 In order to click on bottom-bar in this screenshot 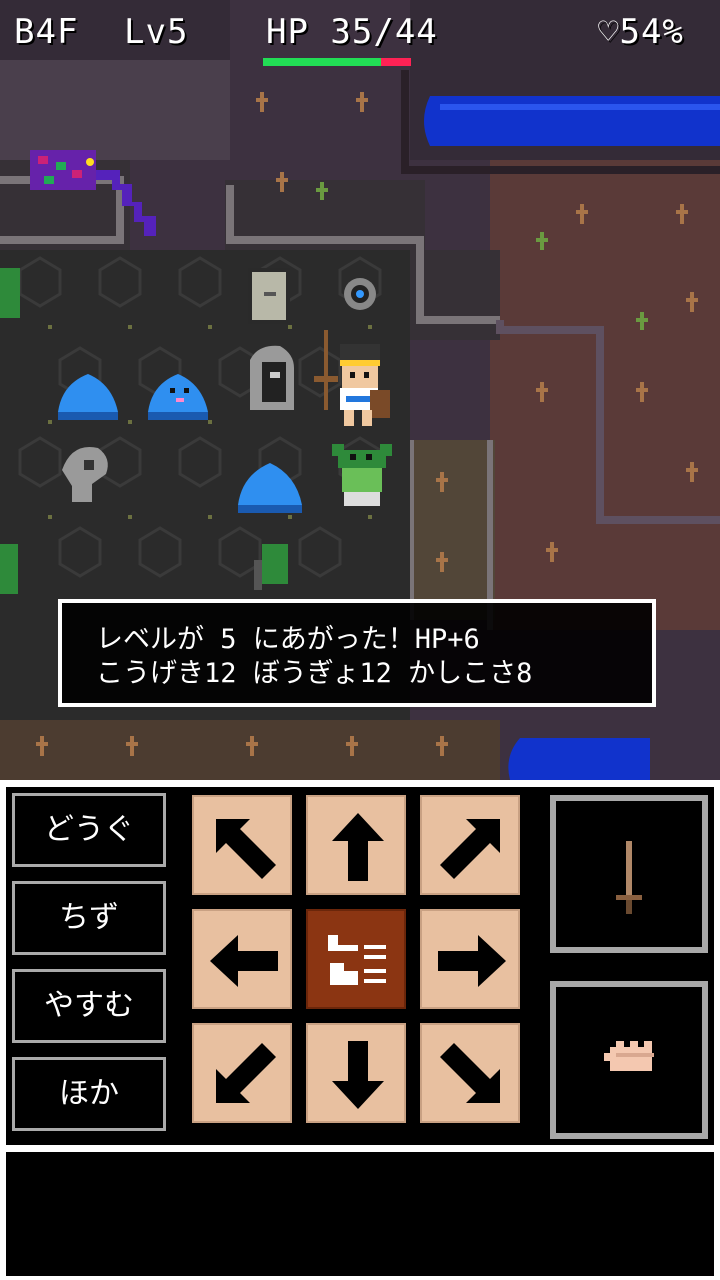, I will do `click(360, 1214)`.